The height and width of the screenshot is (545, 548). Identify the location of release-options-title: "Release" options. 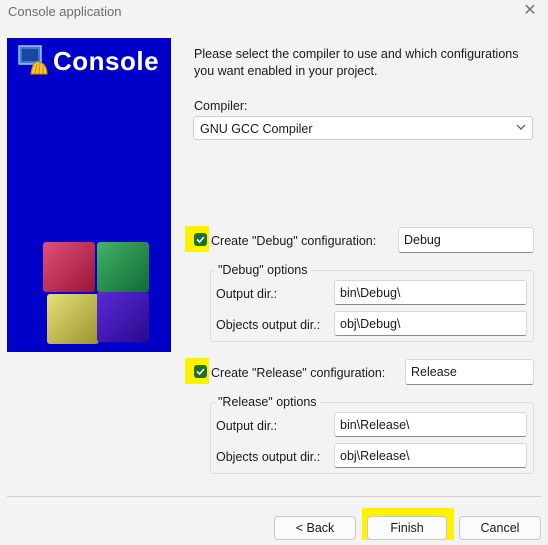
(267, 402).